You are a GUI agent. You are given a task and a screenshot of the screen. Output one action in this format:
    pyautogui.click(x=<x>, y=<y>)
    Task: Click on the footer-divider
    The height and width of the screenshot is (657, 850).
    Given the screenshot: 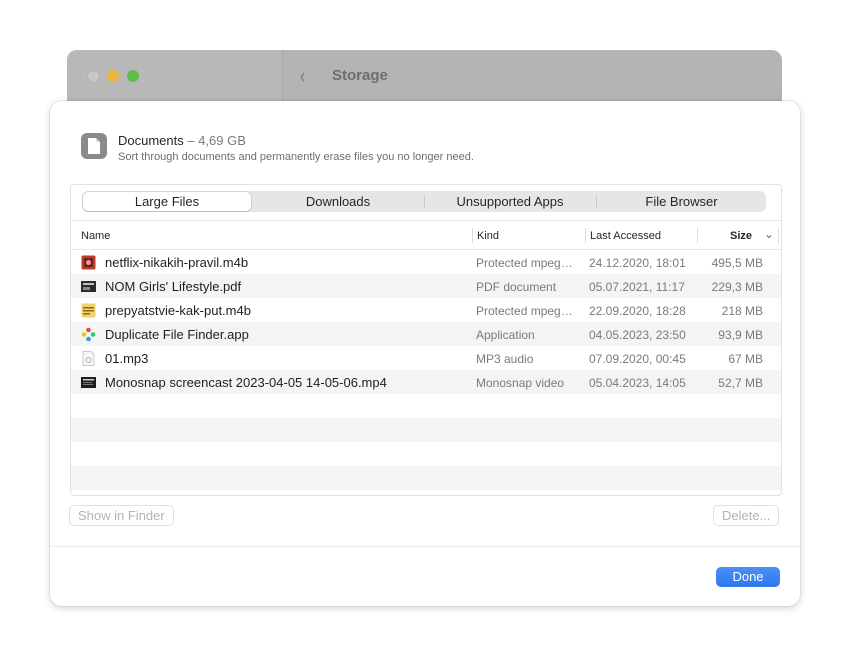 What is the action you would take?
    pyautogui.click(x=425, y=546)
    